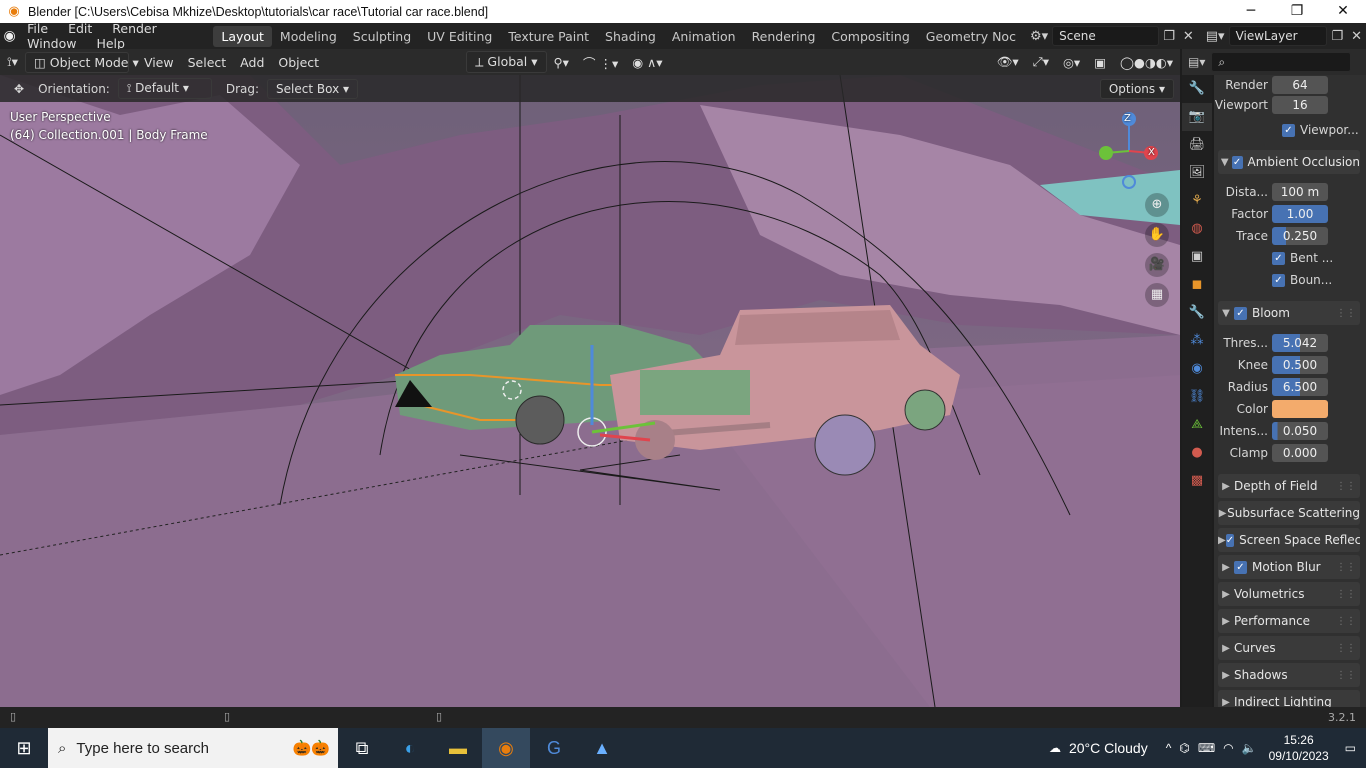 This screenshot has height=768, width=1366. Describe the element at coordinates (1299, 748) in the screenshot. I see `clock: 15:26 09/10/2023` at that location.